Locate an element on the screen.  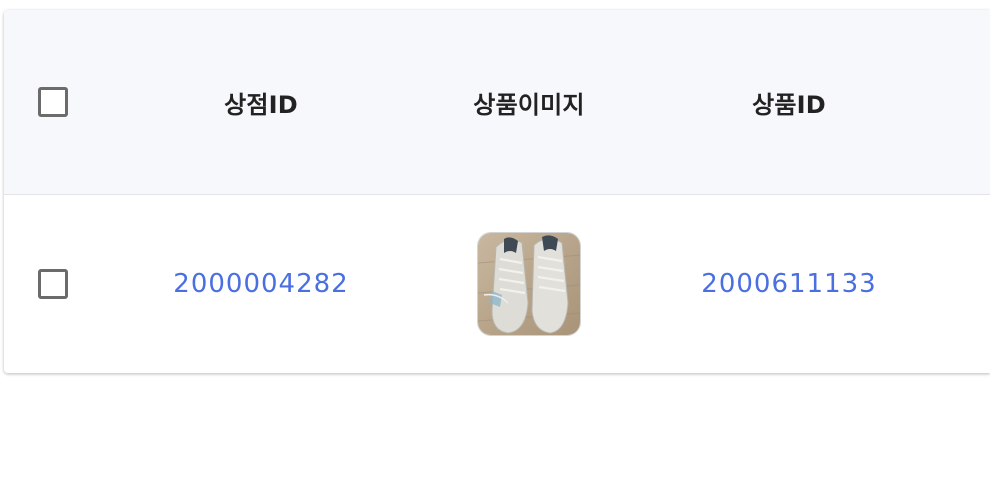
header-select-cell is located at coordinates (56, 102).